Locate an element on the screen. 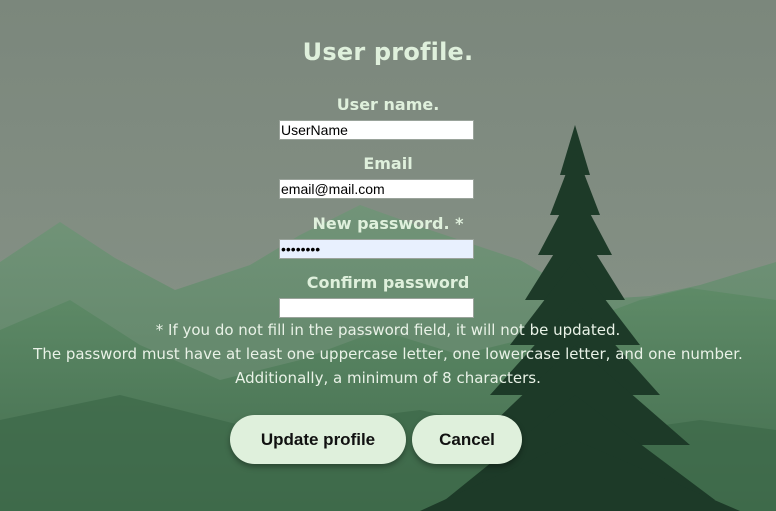 The height and width of the screenshot is (511, 776). email-input is located at coordinates (376, 189).